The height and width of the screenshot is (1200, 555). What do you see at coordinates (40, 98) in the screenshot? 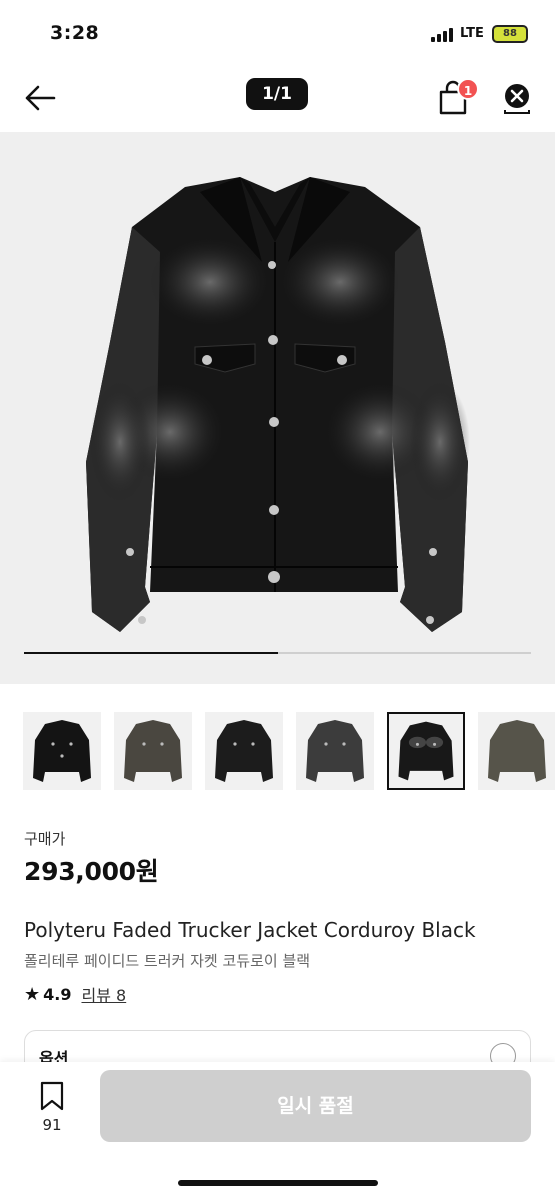
I see `back-arrow-icon` at bounding box center [40, 98].